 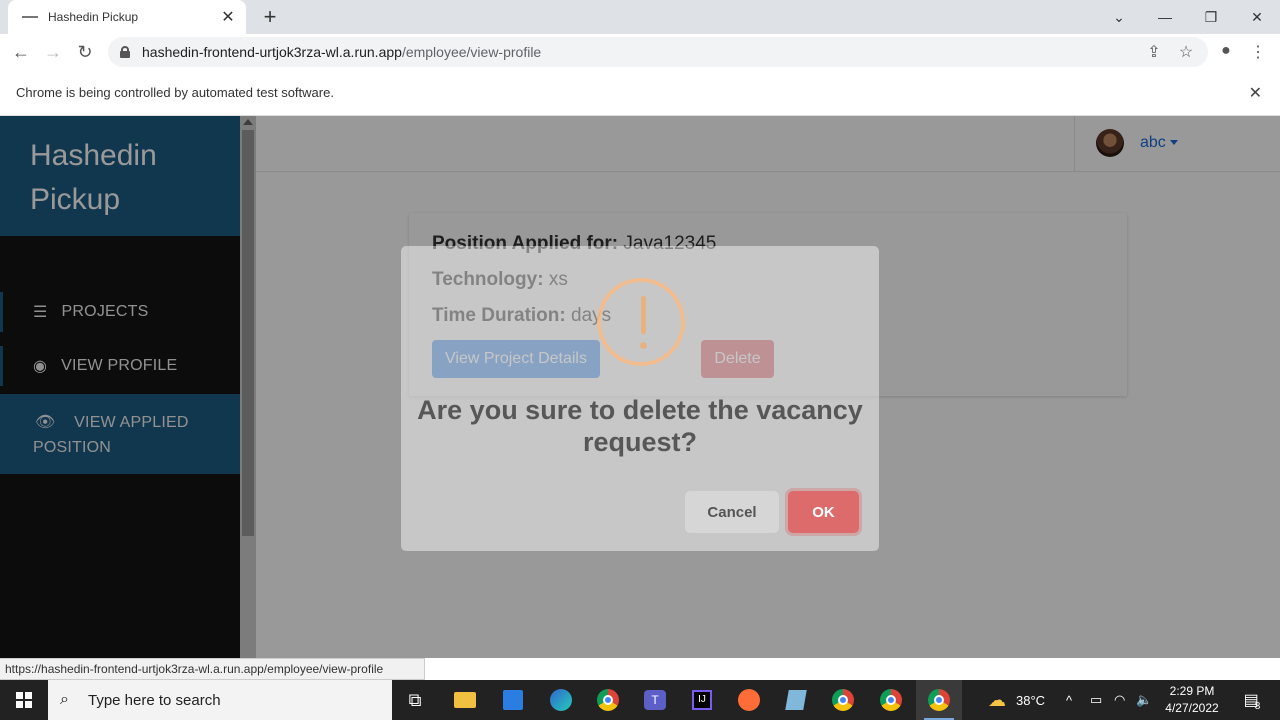 What do you see at coordinates (1226, 51) in the screenshot?
I see `profile-icon: ●` at bounding box center [1226, 51].